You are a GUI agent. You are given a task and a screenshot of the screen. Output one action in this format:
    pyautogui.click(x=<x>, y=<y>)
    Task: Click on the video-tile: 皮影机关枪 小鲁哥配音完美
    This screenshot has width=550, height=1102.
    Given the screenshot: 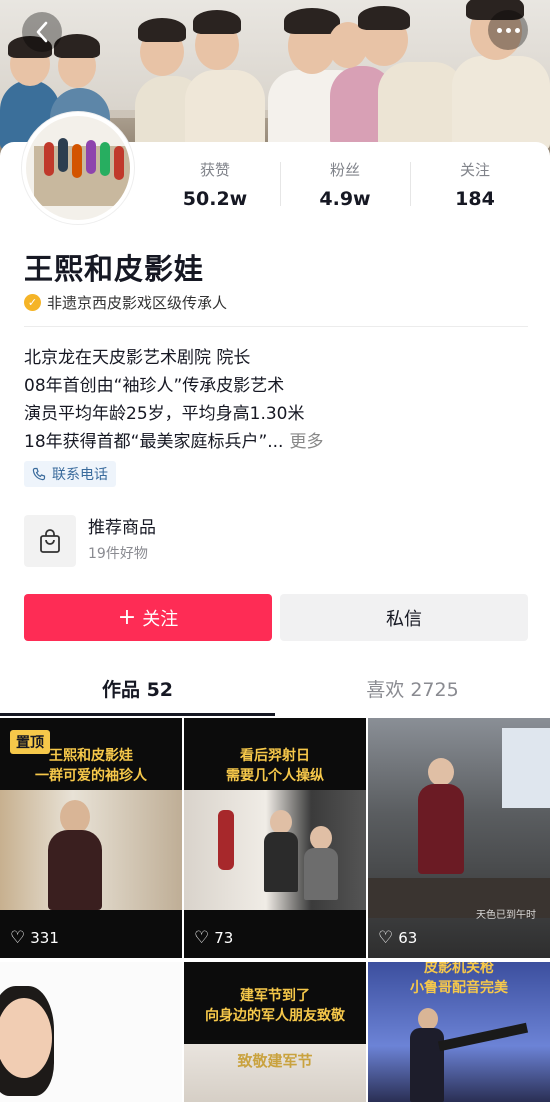 What is the action you would take?
    pyautogui.click(x=459, y=1032)
    